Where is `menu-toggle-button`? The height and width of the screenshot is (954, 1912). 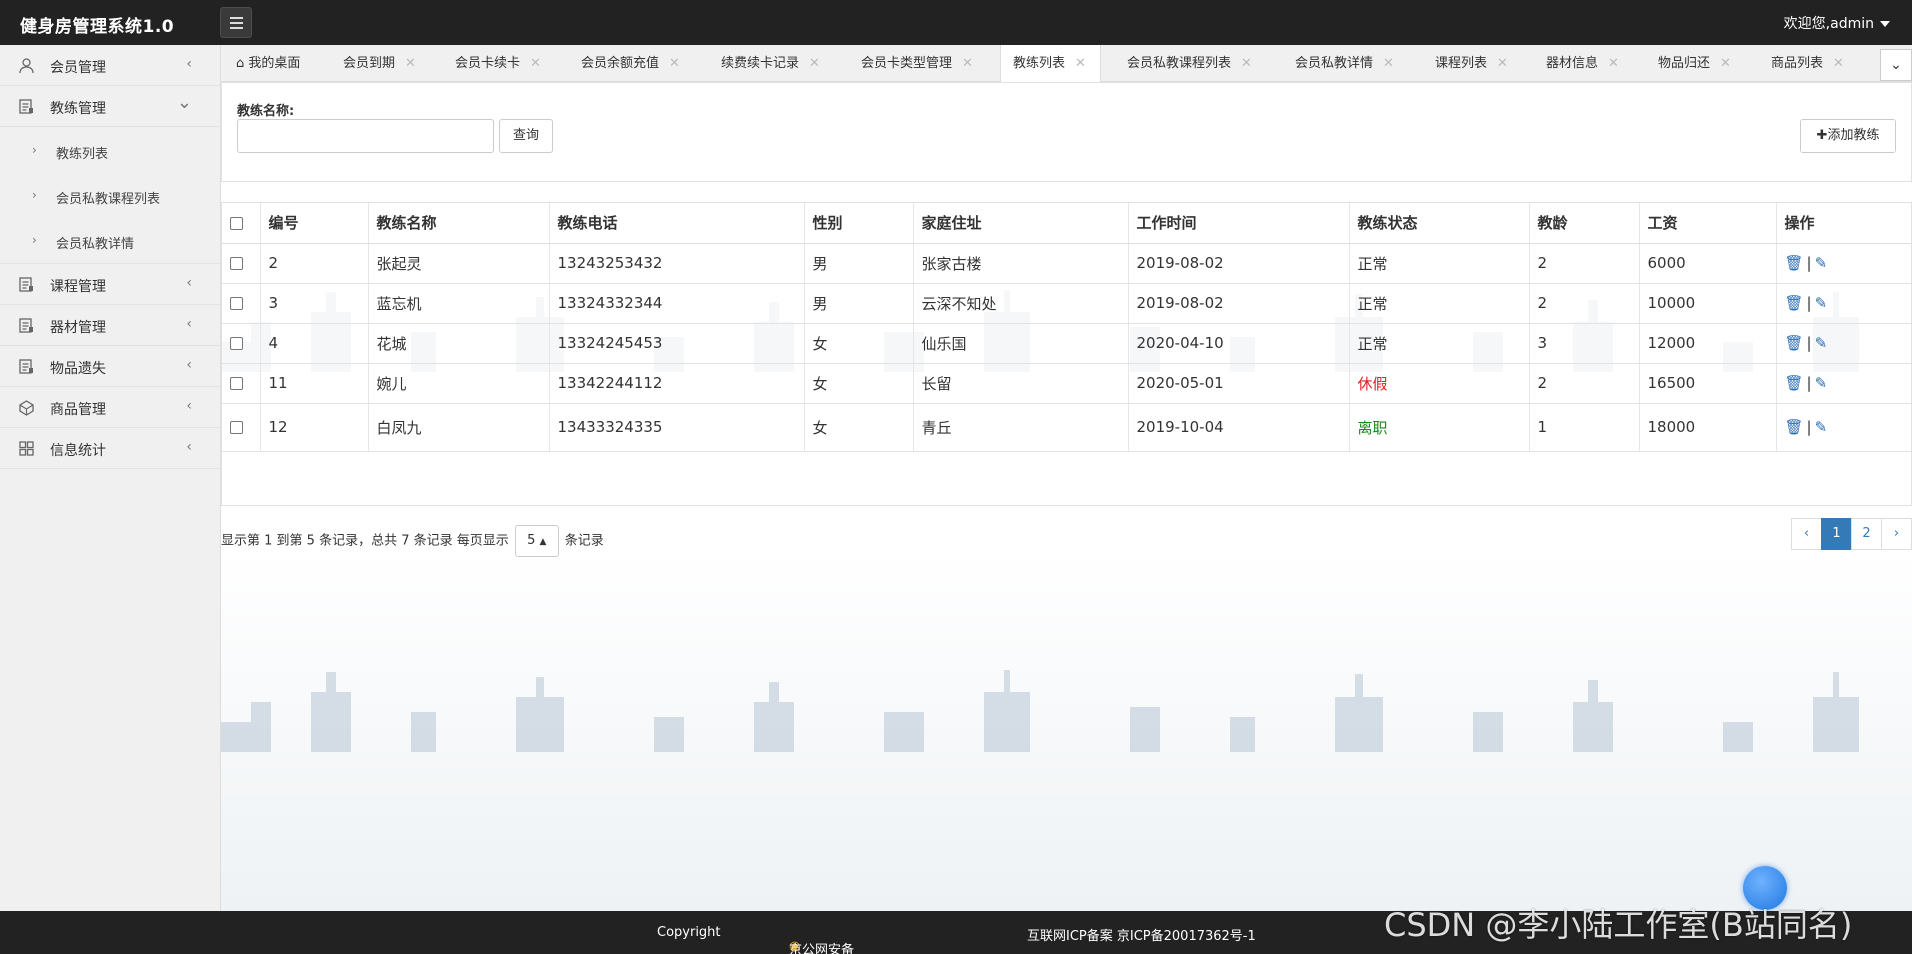
menu-toggle-button is located at coordinates (236, 22).